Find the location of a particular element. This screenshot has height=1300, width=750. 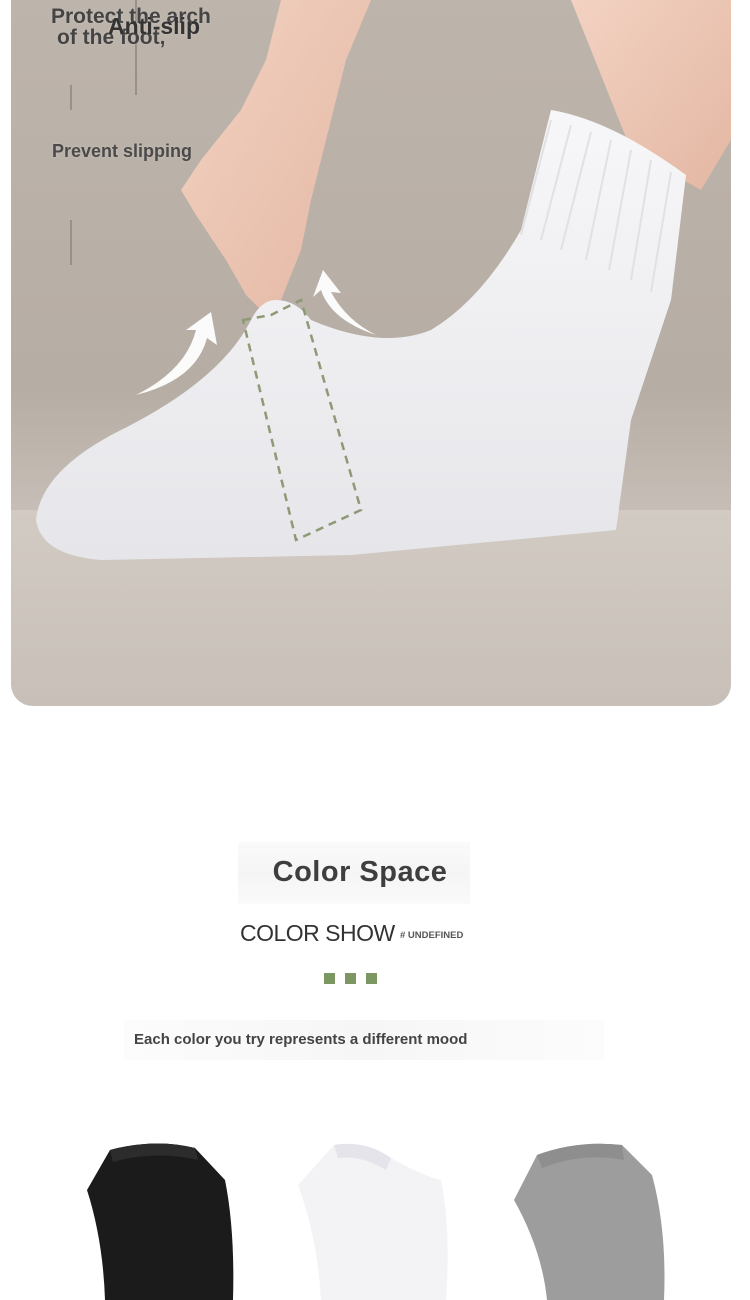

white-sock-image is located at coordinates (373, 1221).